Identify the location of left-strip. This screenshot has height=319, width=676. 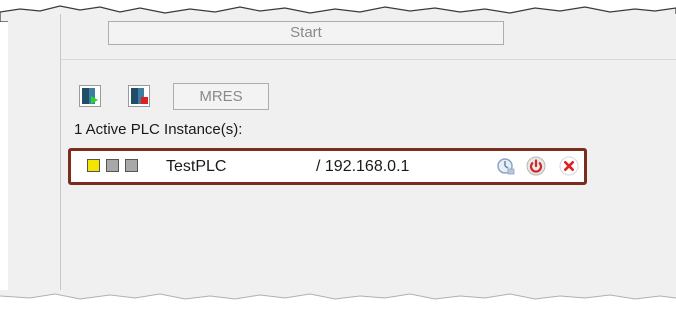
(34, 152).